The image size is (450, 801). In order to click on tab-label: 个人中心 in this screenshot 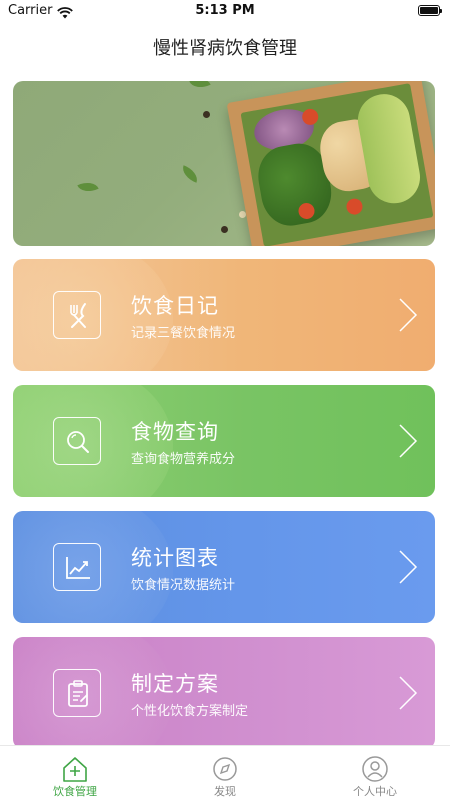, I will do `click(375, 791)`.